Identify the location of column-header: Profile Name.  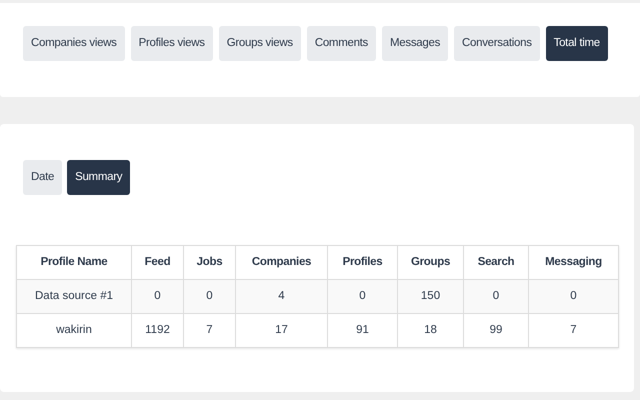
(74, 263).